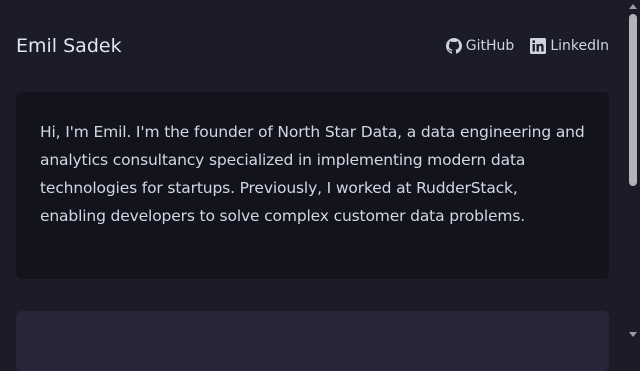 This screenshot has height=371, width=640. I want to click on site-name: Emil Sadek, so click(69, 46).